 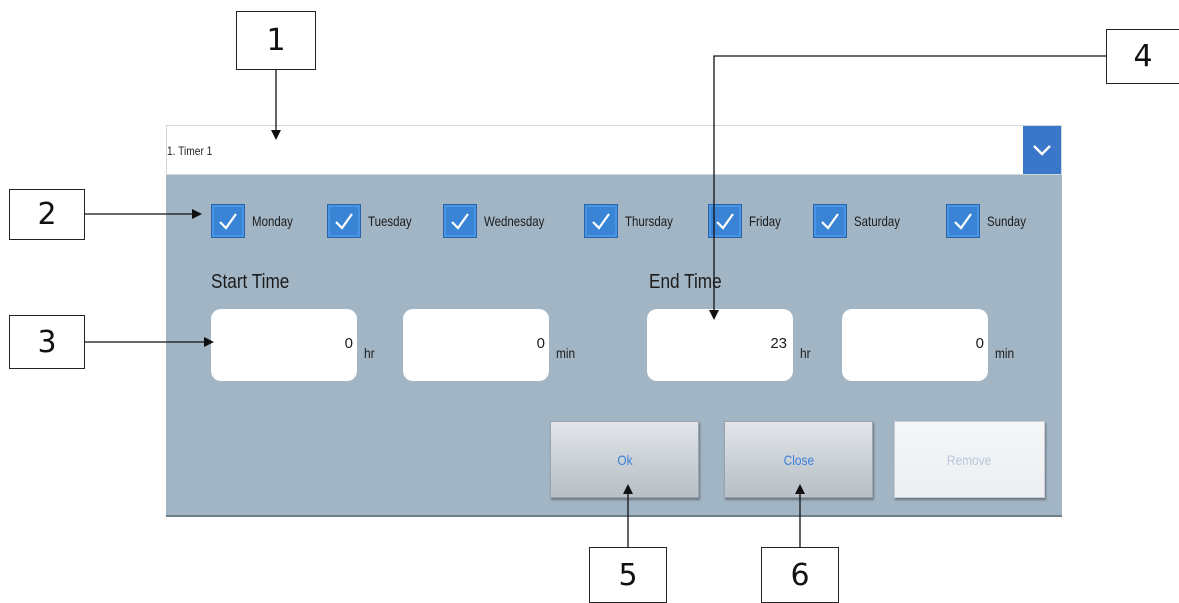 I want to click on day-label-sunday: Sunday, so click(x=1006, y=221).